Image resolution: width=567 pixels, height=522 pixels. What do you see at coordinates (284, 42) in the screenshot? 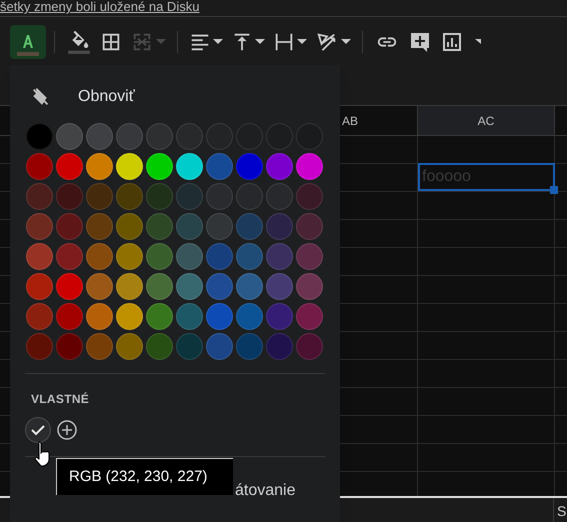
I see `text-wrap-icon` at bounding box center [284, 42].